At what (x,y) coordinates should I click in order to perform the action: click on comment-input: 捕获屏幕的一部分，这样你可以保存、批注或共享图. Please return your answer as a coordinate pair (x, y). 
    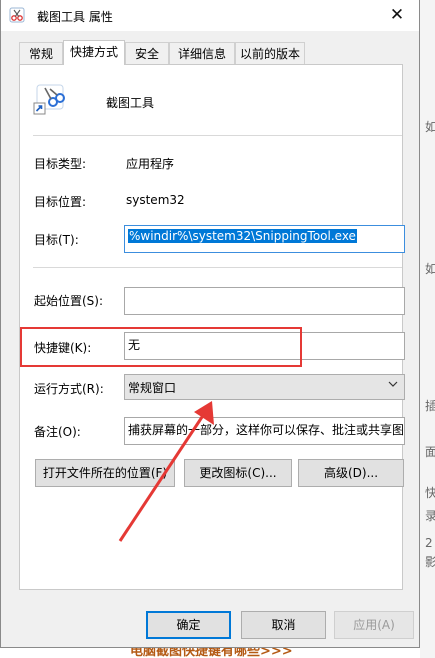
    Looking at the image, I should click on (264, 431).